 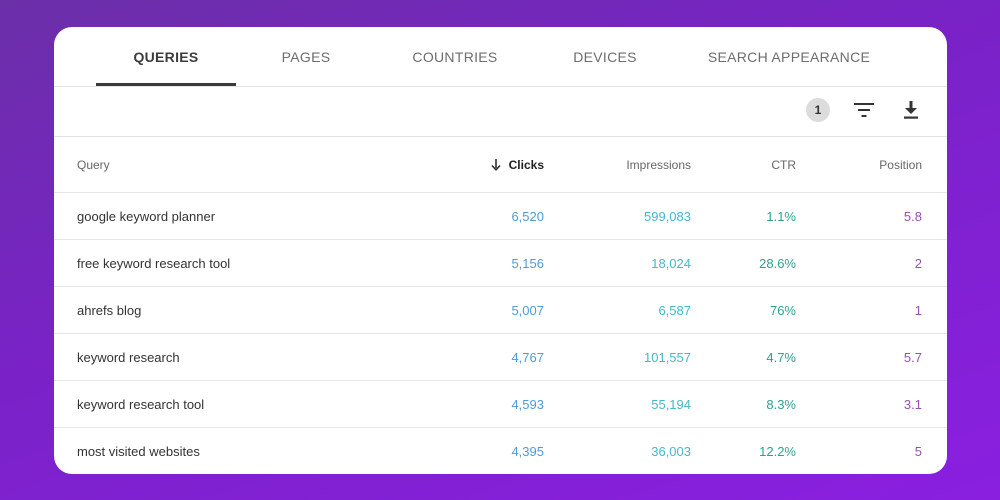 What do you see at coordinates (781, 404) in the screenshot?
I see `ctr-cell: 8.3%` at bounding box center [781, 404].